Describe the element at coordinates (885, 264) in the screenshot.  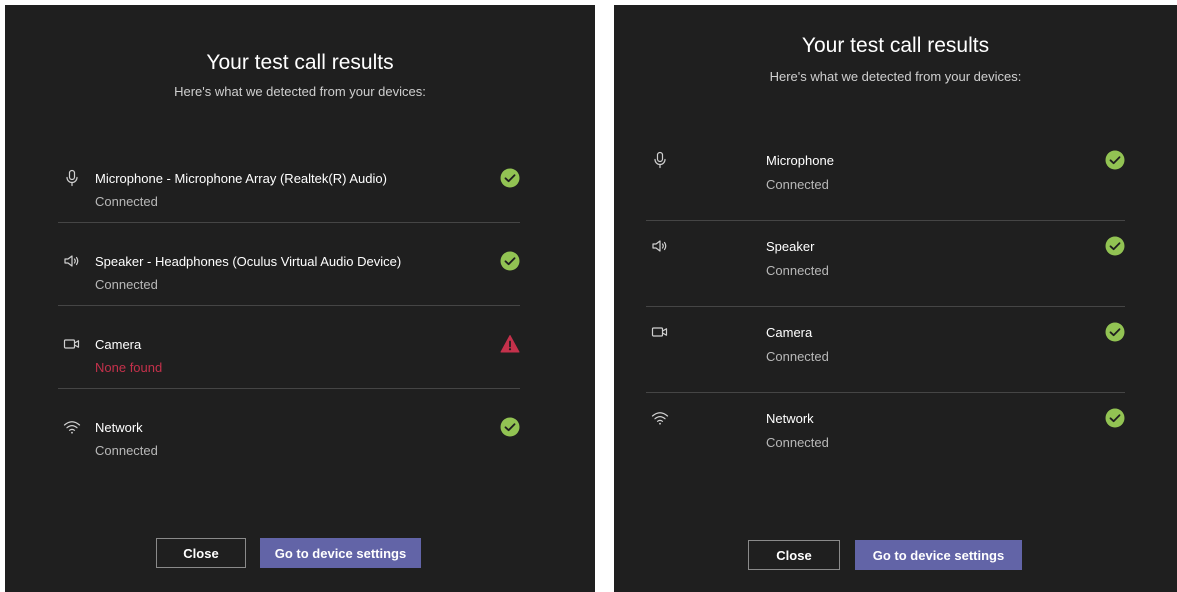
I see `device-row-speaker: Speaker Connected` at that location.